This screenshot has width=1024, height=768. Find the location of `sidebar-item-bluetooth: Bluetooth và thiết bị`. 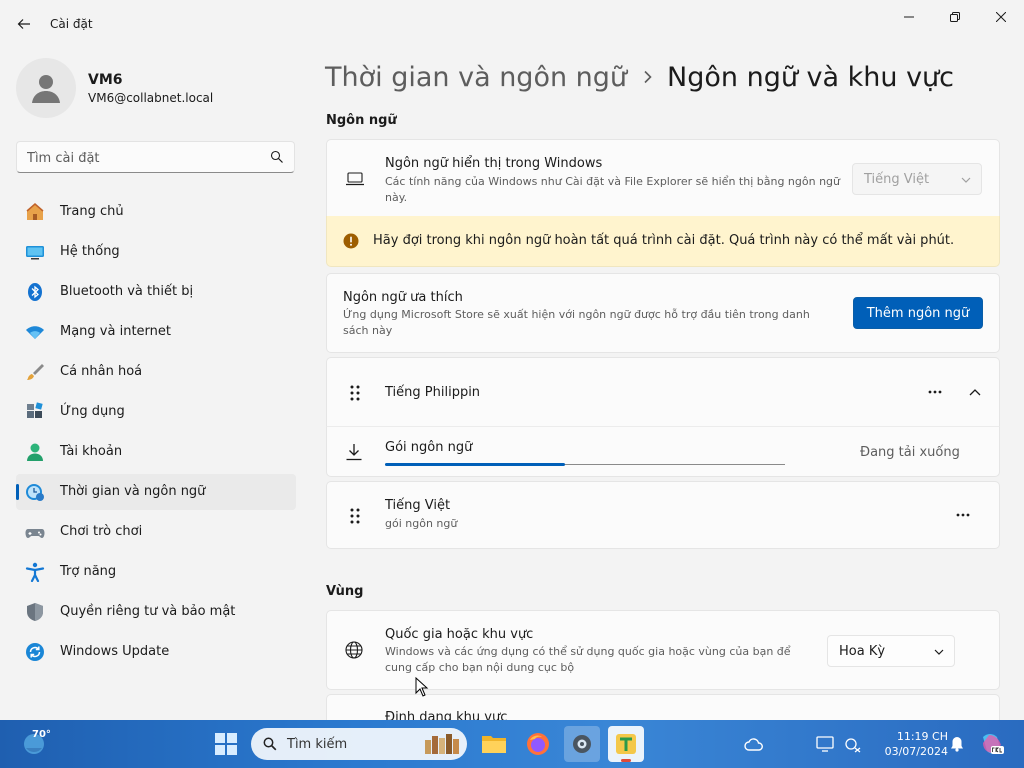

sidebar-item-bluetooth: Bluetooth và thiết bị is located at coordinates (156, 292).